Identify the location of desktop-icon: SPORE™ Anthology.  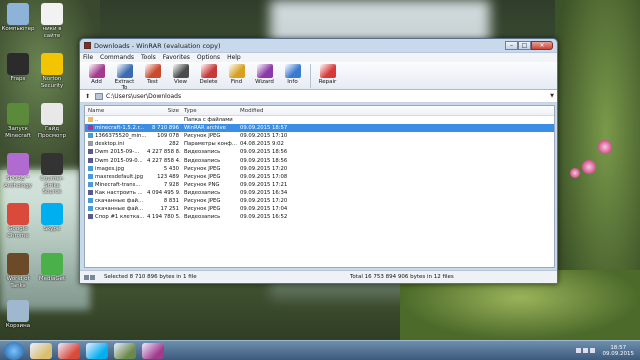
(18, 171).